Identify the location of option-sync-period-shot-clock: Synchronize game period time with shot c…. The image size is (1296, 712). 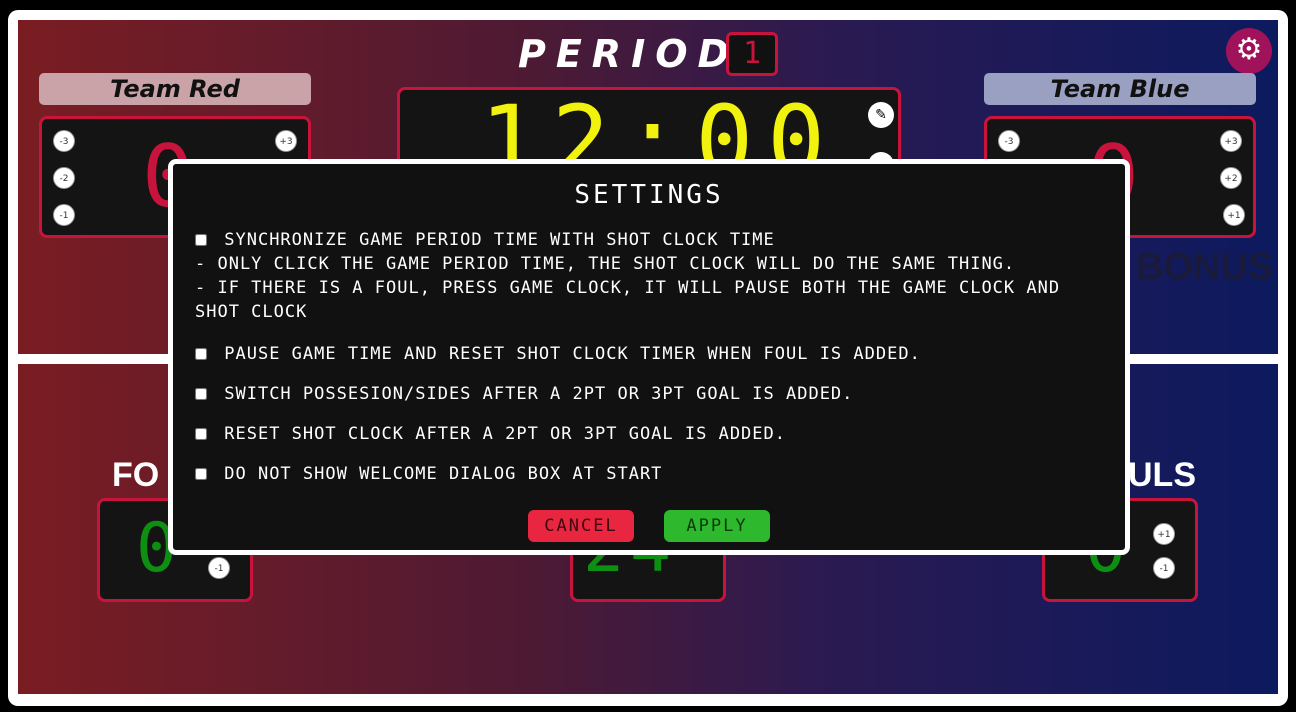
(645, 240).